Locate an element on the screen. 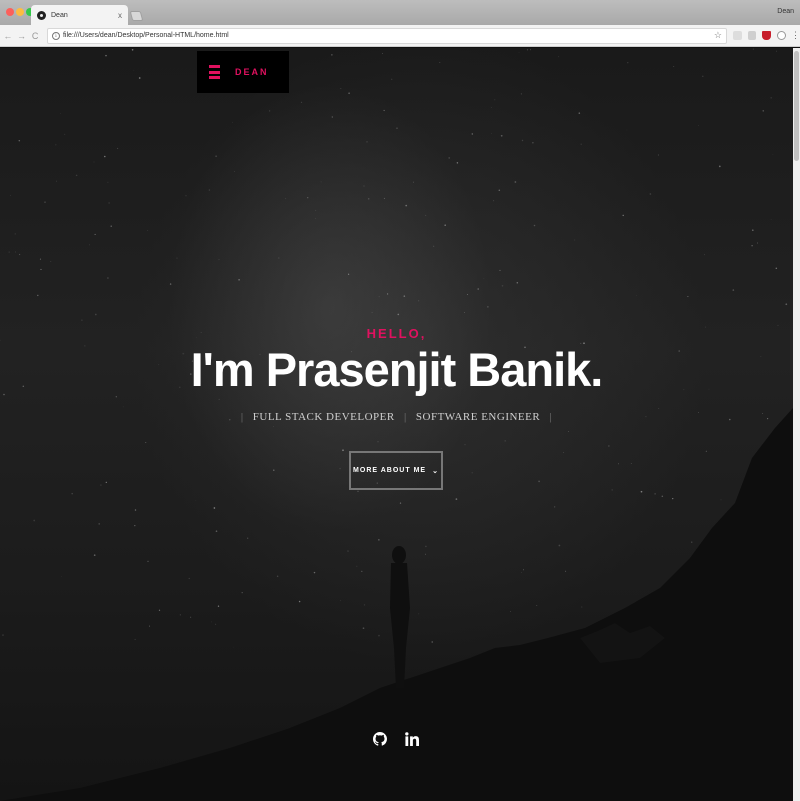  reload-button: C is located at coordinates (35, 36).